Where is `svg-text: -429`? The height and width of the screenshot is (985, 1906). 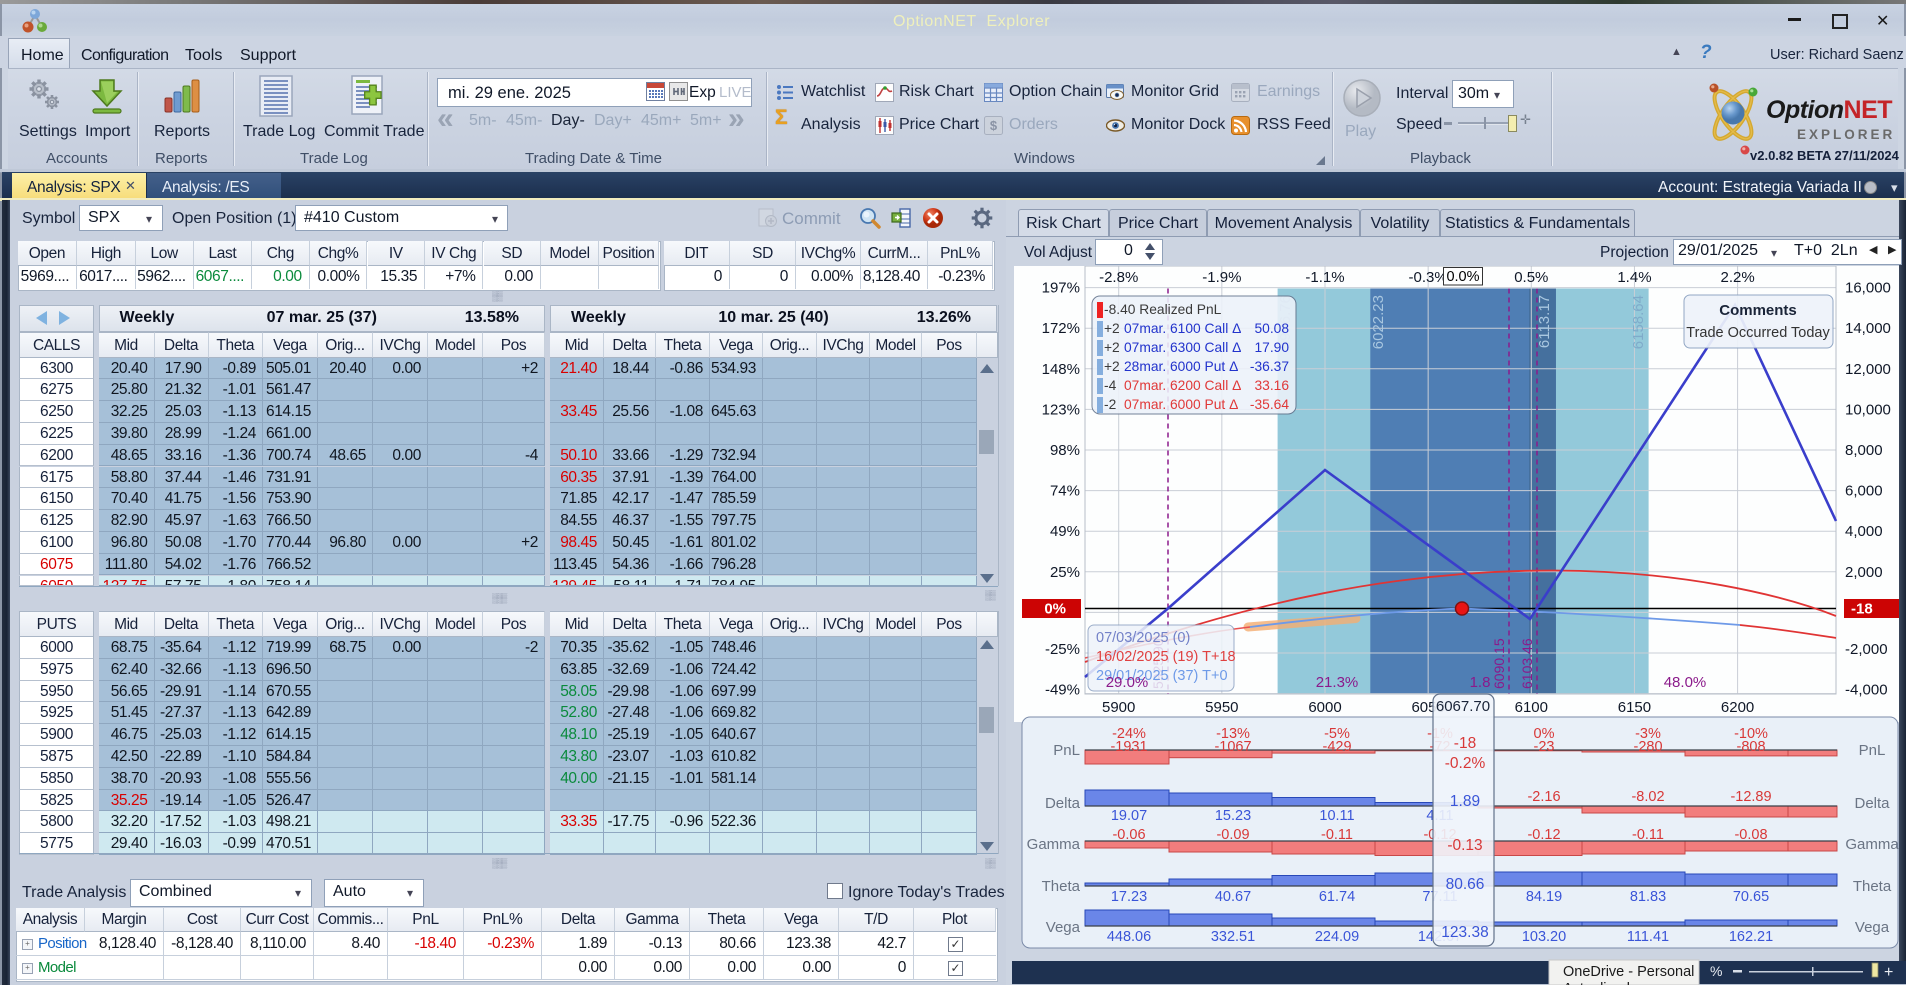
svg-text: -429 is located at coordinates (1336, 747).